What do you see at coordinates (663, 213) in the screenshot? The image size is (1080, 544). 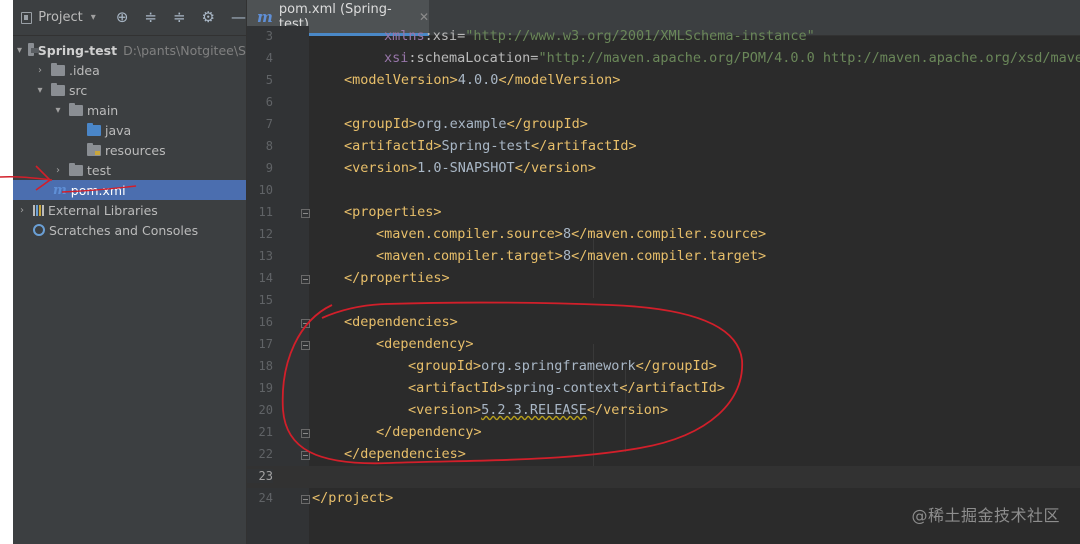 I see `code-line: 11 <properties>` at bounding box center [663, 213].